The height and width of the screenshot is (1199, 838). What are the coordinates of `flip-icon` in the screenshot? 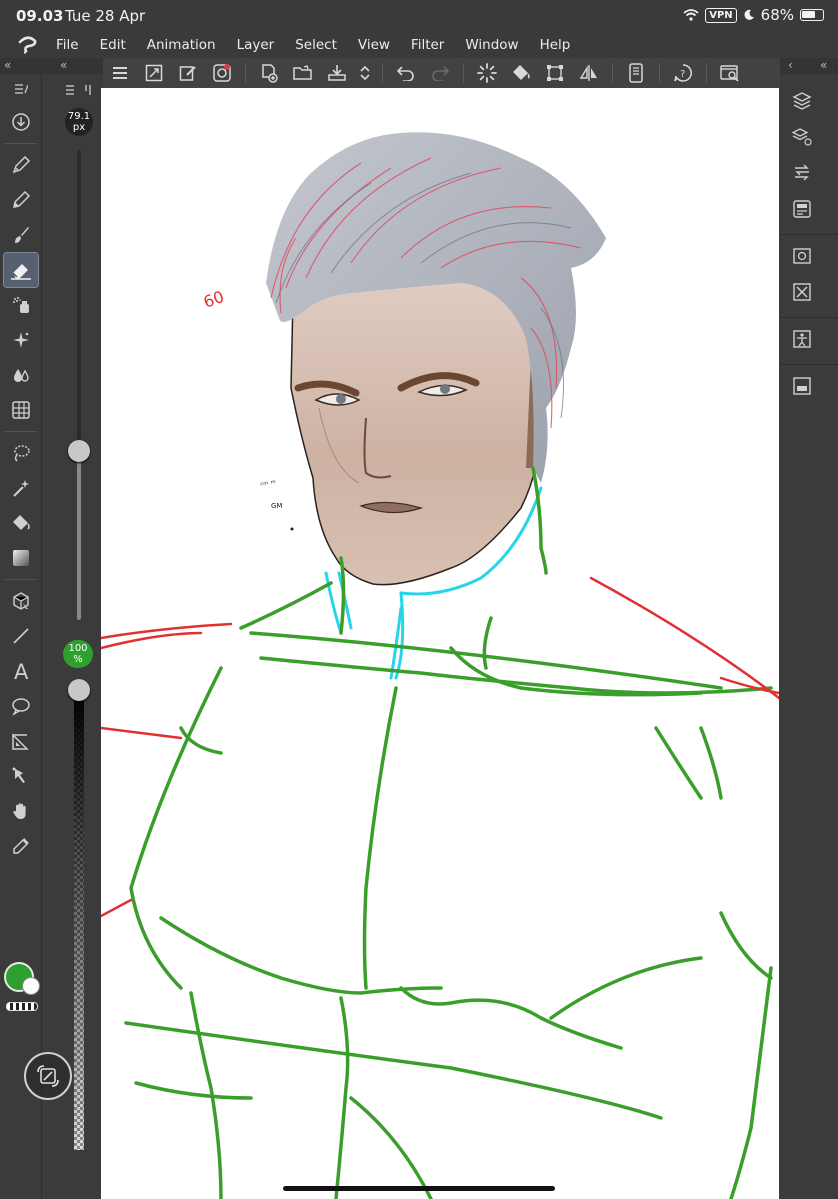 It's located at (589, 73).